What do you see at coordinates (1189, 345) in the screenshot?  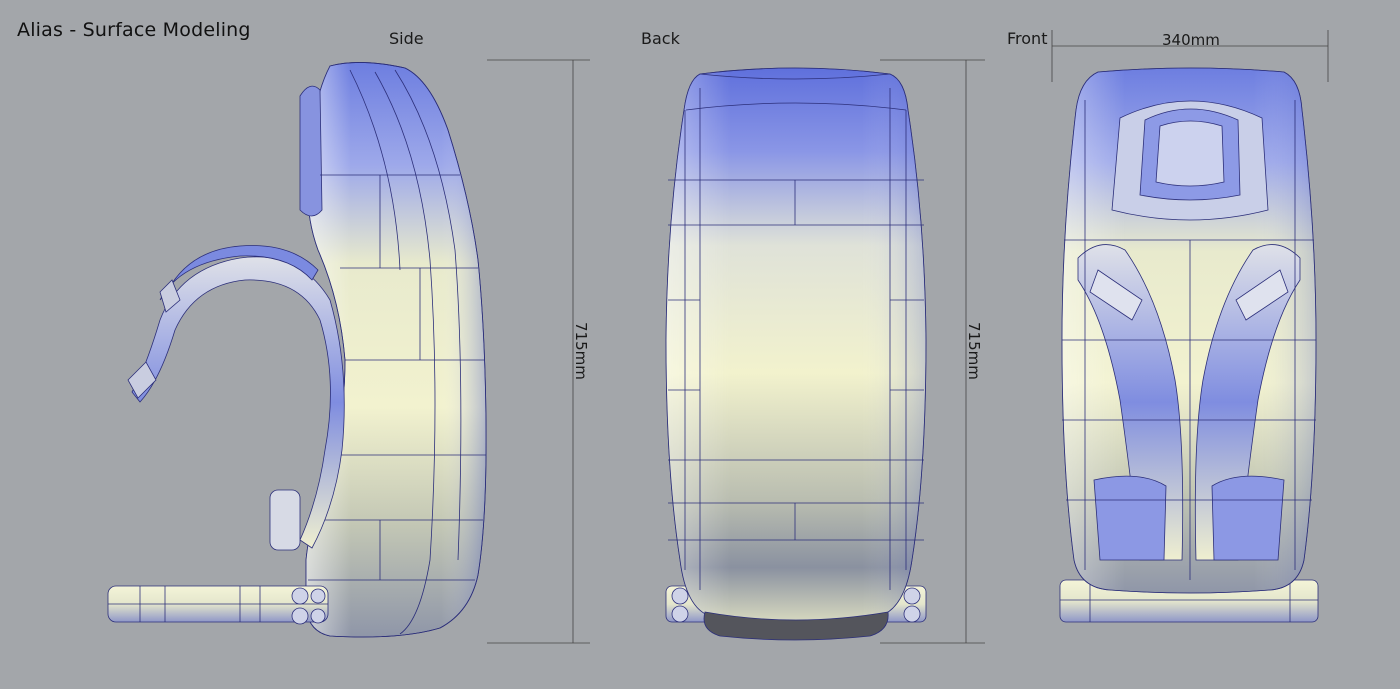 I see `front-view-model` at bounding box center [1189, 345].